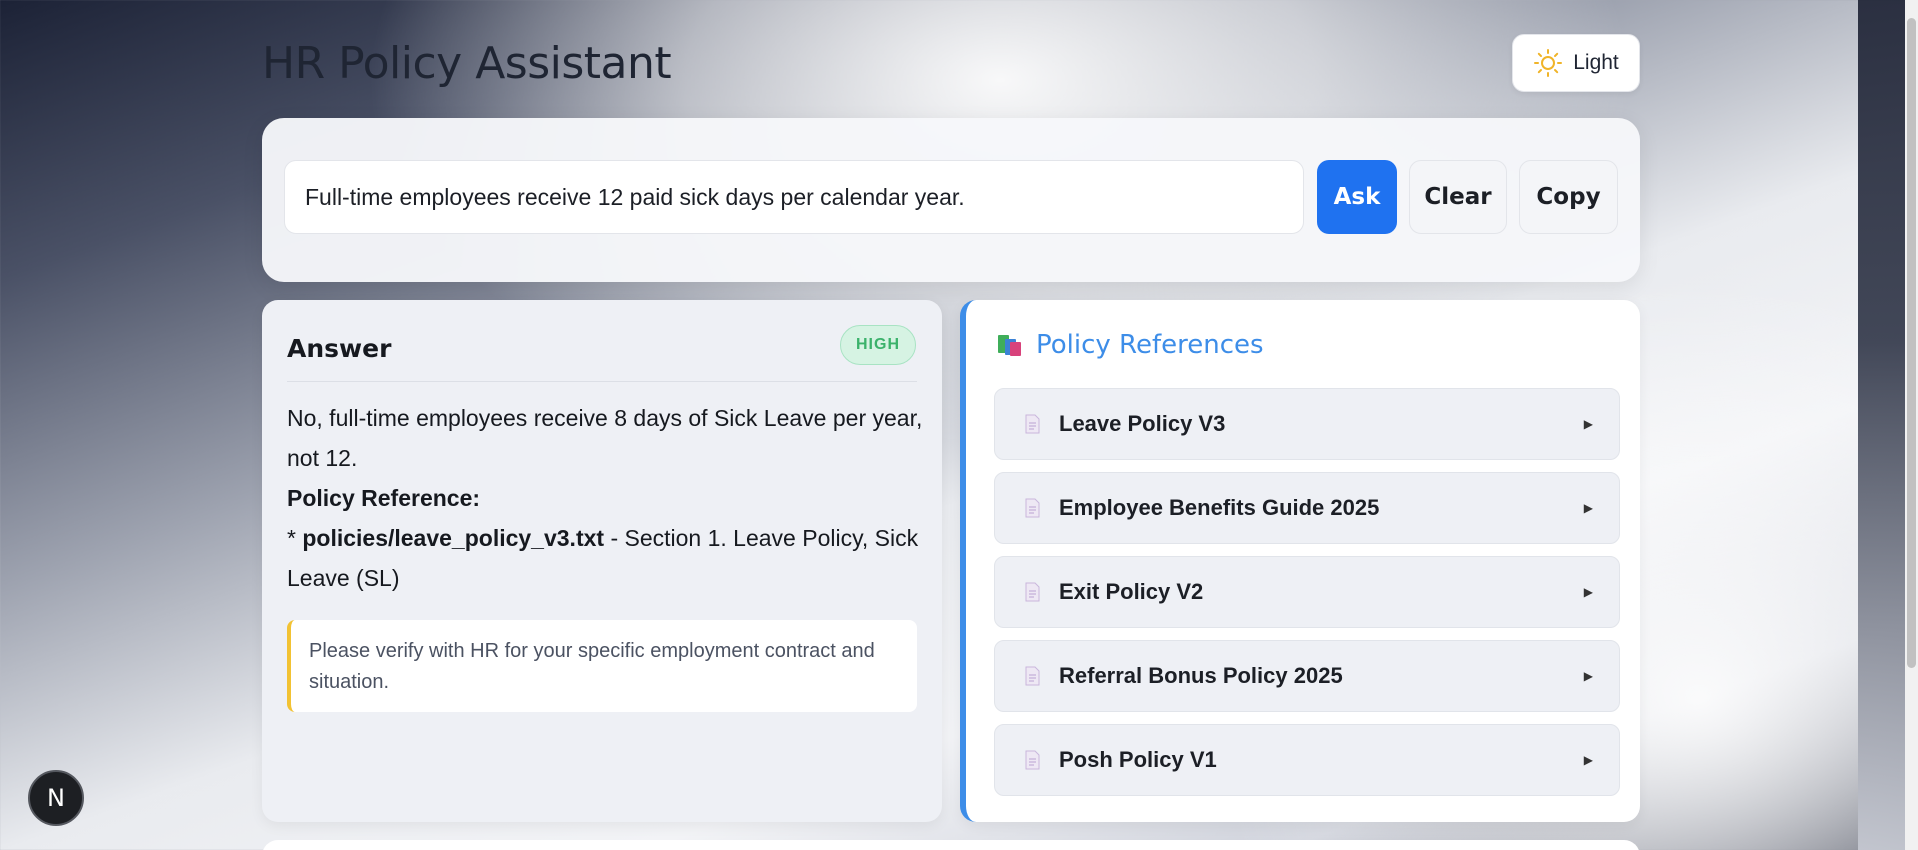  I want to click on divider, so click(602, 381).